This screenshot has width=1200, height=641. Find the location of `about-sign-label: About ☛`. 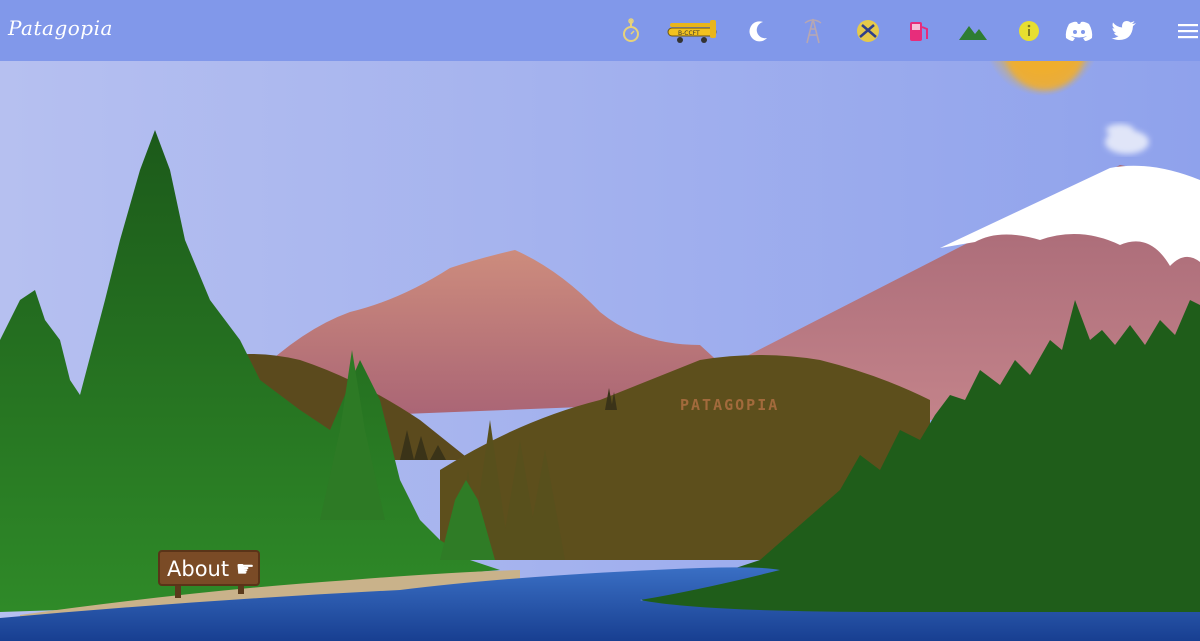

about-sign-label: About ☛ is located at coordinates (211, 569).